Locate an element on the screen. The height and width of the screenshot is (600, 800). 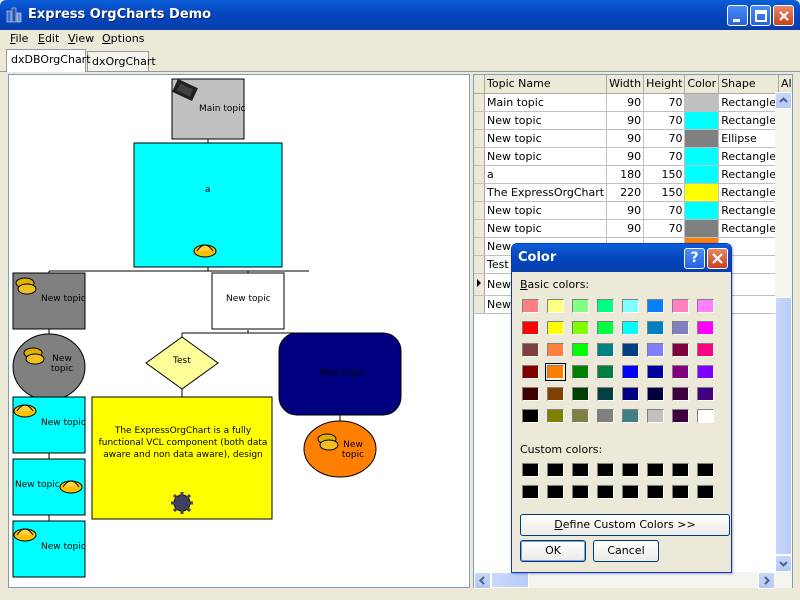
menu-view: View is located at coordinates (81, 38).